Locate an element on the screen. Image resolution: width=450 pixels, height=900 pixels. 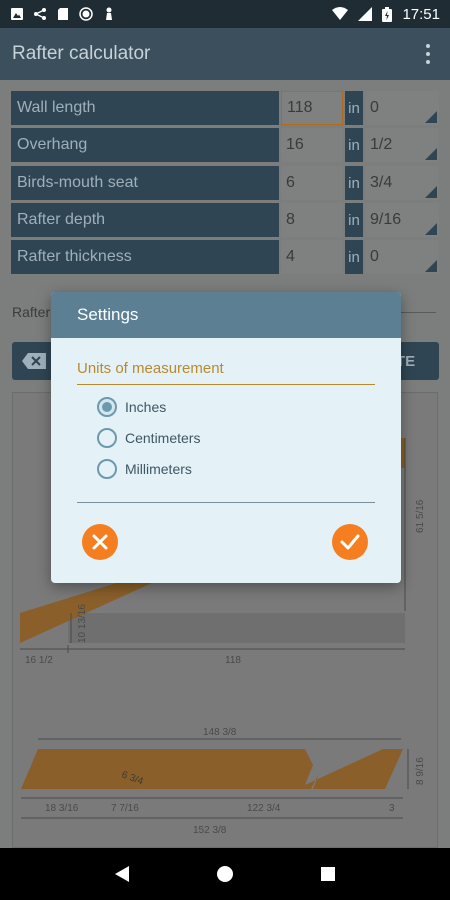
dim-side: 10 13/16 is located at coordinates (82, 623).